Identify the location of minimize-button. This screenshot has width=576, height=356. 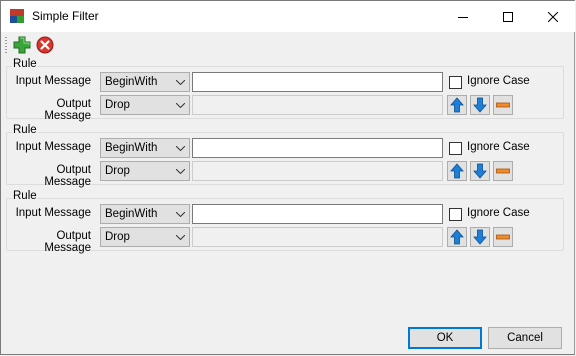
(462, 16).